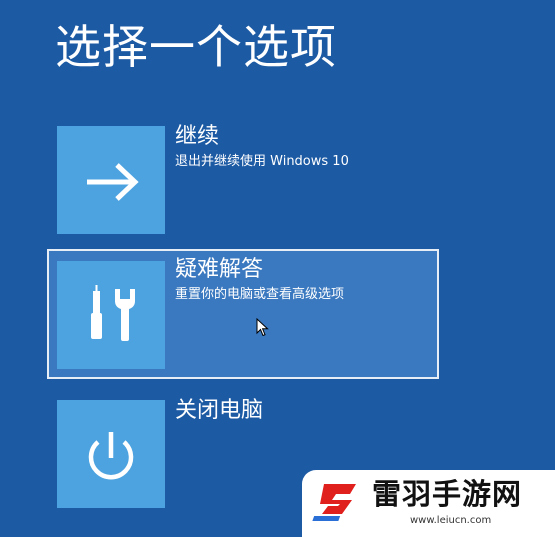 The image size is (555, 537). I want to click on mouse-cursor-icon, so click(262, 327).